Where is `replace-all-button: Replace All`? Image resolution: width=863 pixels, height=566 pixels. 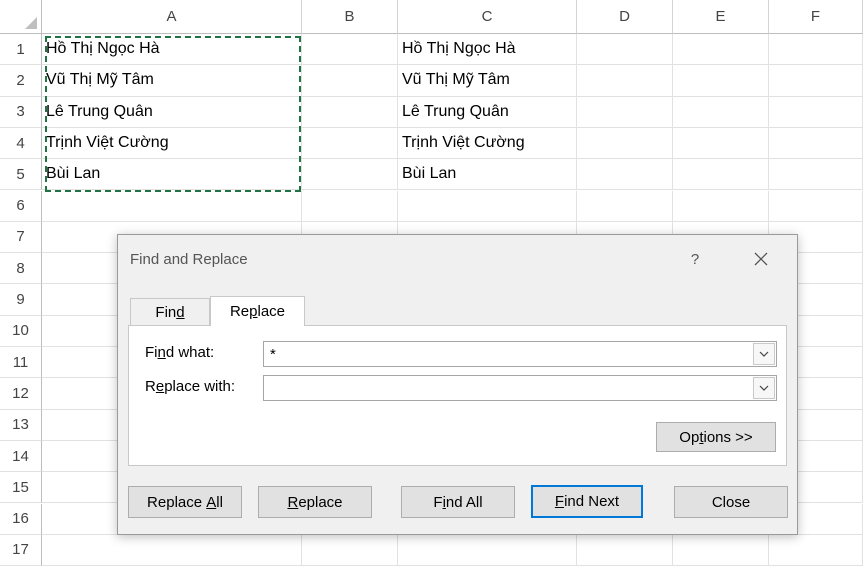 replace-all-button: Replace All is located at coordinates (185, 502).